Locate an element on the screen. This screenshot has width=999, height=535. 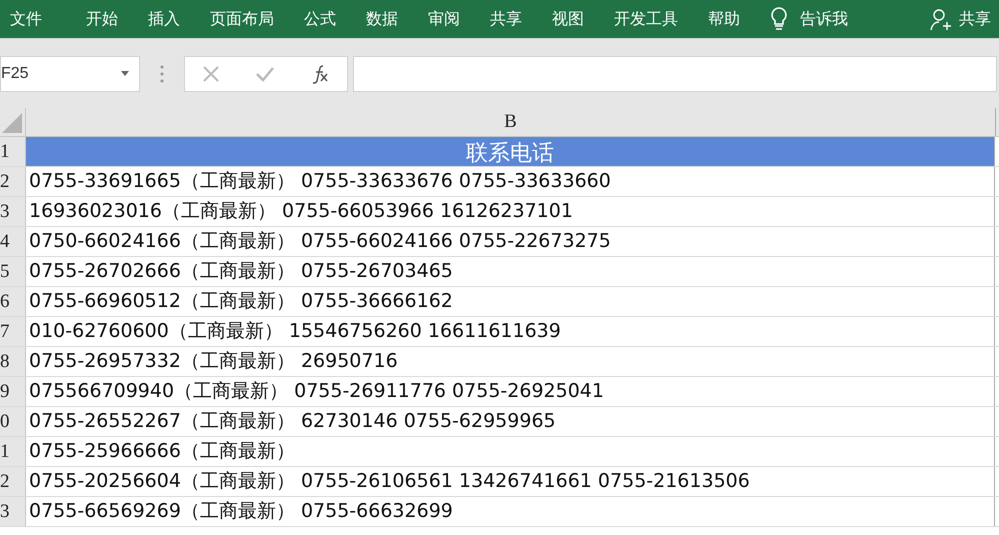
select-all-icon is located at coordinates (12, 123).